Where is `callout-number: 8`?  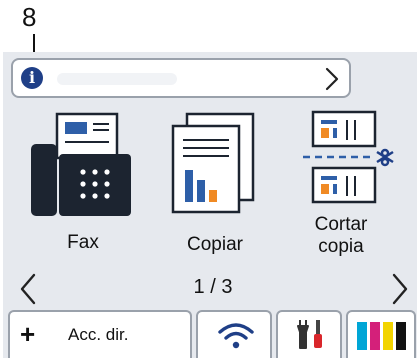
callout-number: 8 is located at coordinates (29, 17).